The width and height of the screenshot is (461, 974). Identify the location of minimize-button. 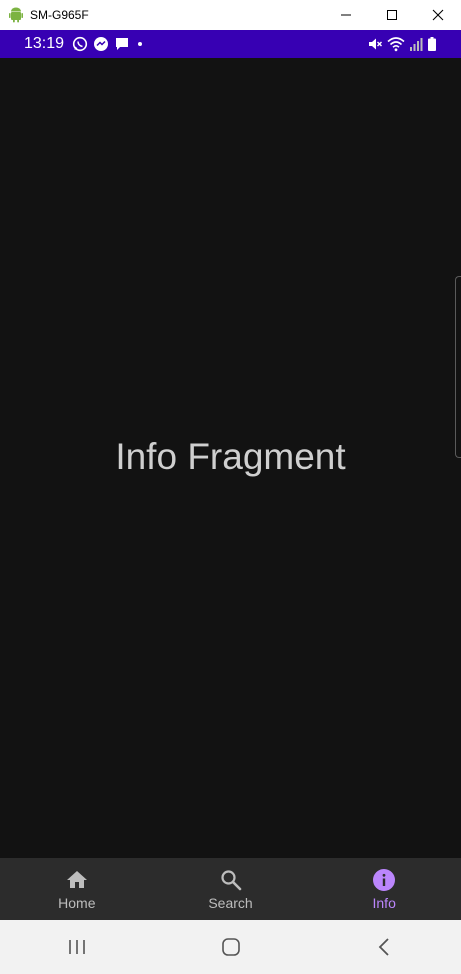
(346, 15).